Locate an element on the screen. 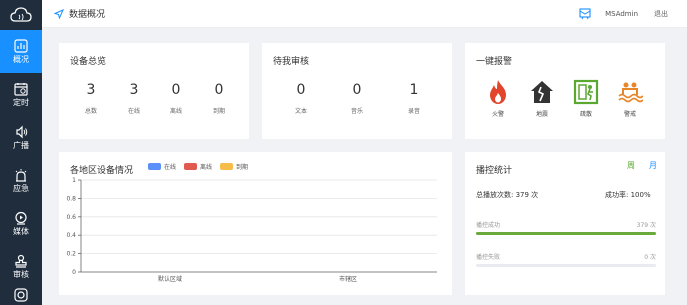 This screenshot has height=305, width=687. media-icon is located at coordinates (21, 218).